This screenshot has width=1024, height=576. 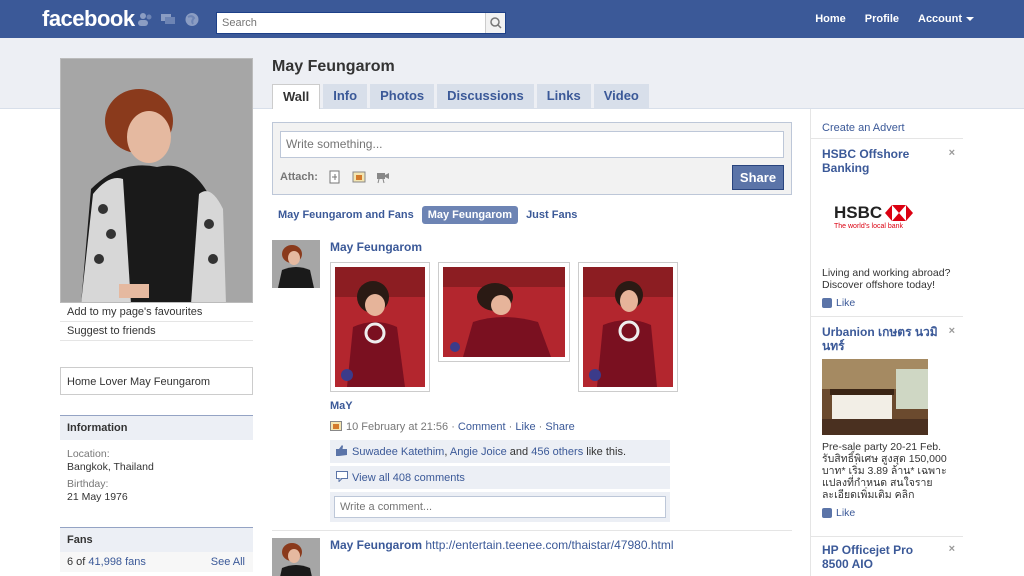 I want to click on add-to-favourites-link: Add to my page's favourites, so click(x=156, y=312).